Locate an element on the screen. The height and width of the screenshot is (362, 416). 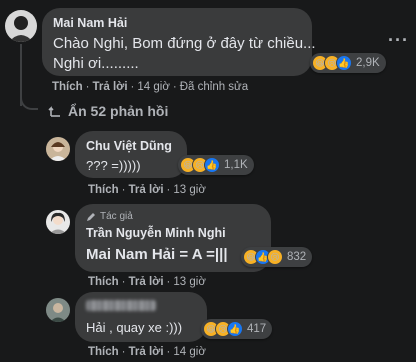
reactions-summary: 😆 😢 👍 2,9K is located at coordinates (348, 63).